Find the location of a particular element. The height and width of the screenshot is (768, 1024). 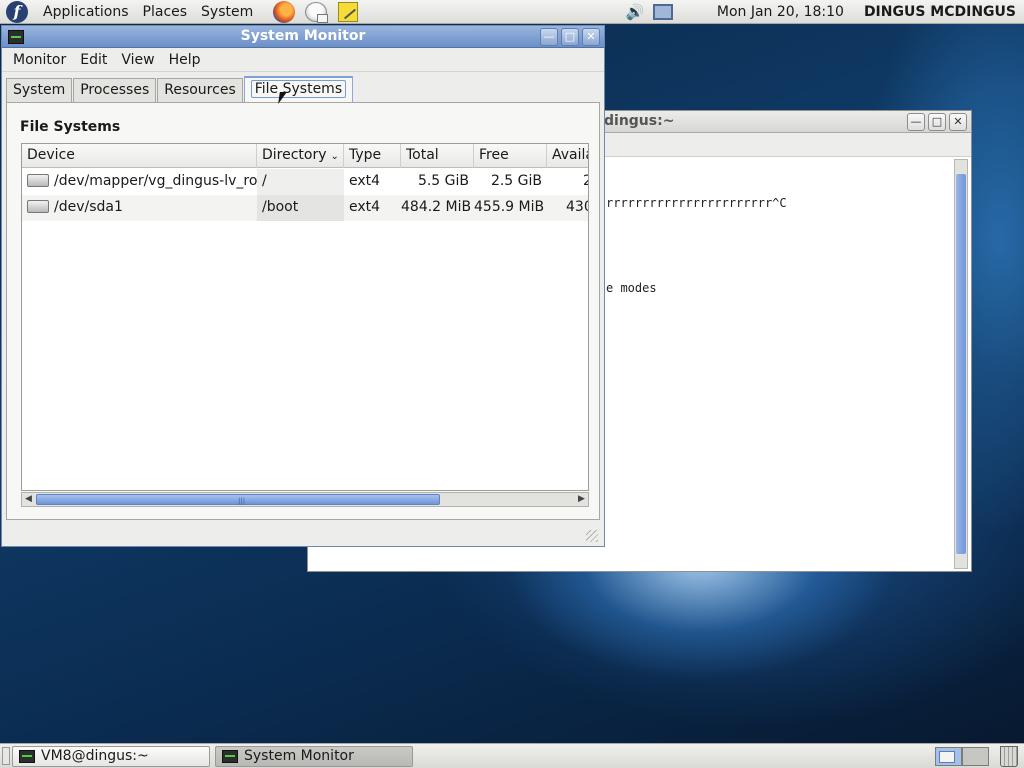

scroll-right-icon: ▶ is located at coordinates (581, 499).